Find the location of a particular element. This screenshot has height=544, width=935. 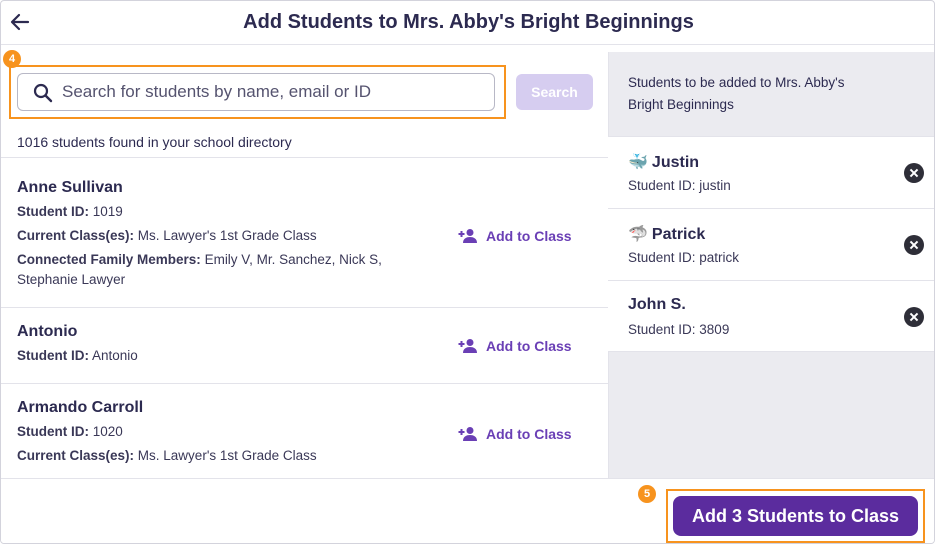

student-name: Armando Carroll is located at coordinates (80, 407).